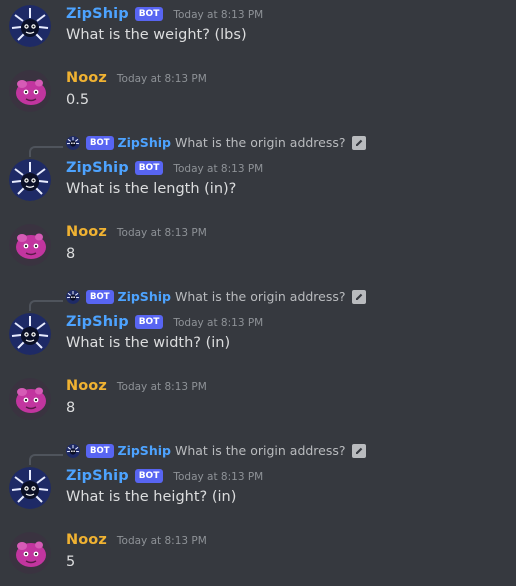 The image size is (516, 586). I want to click on message-text: What is the weight? (lbs), so click(156, 35).